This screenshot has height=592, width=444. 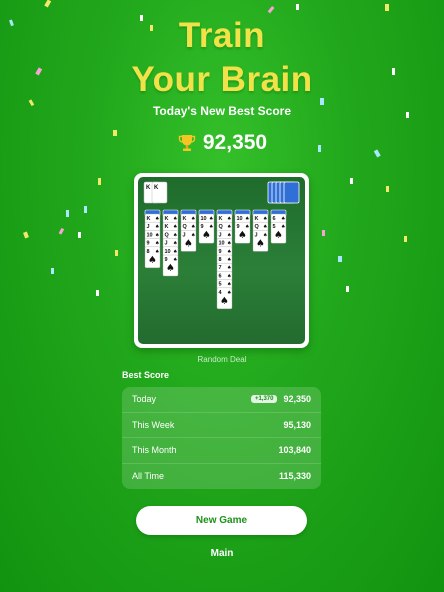 What do you see at coordinates (221, 425) in the screenshot?
I see `stat-row-week: This Week 95,130` at bounding box center [221, 425].